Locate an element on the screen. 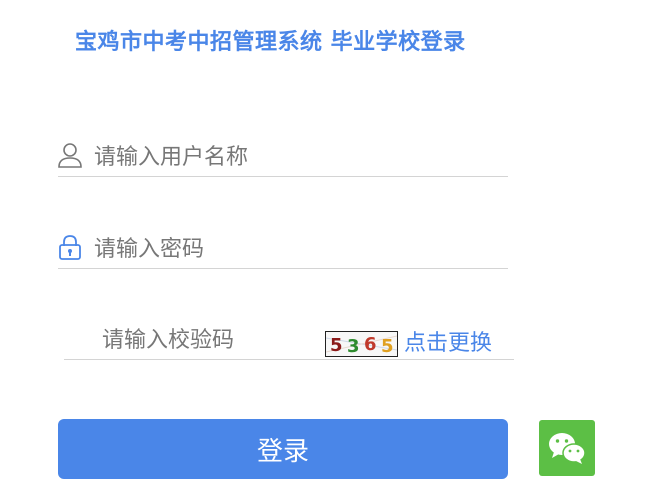 The height and width of the screenshot is (504, 646). captcha-digit: 3 is located at coordinates (353, 346).